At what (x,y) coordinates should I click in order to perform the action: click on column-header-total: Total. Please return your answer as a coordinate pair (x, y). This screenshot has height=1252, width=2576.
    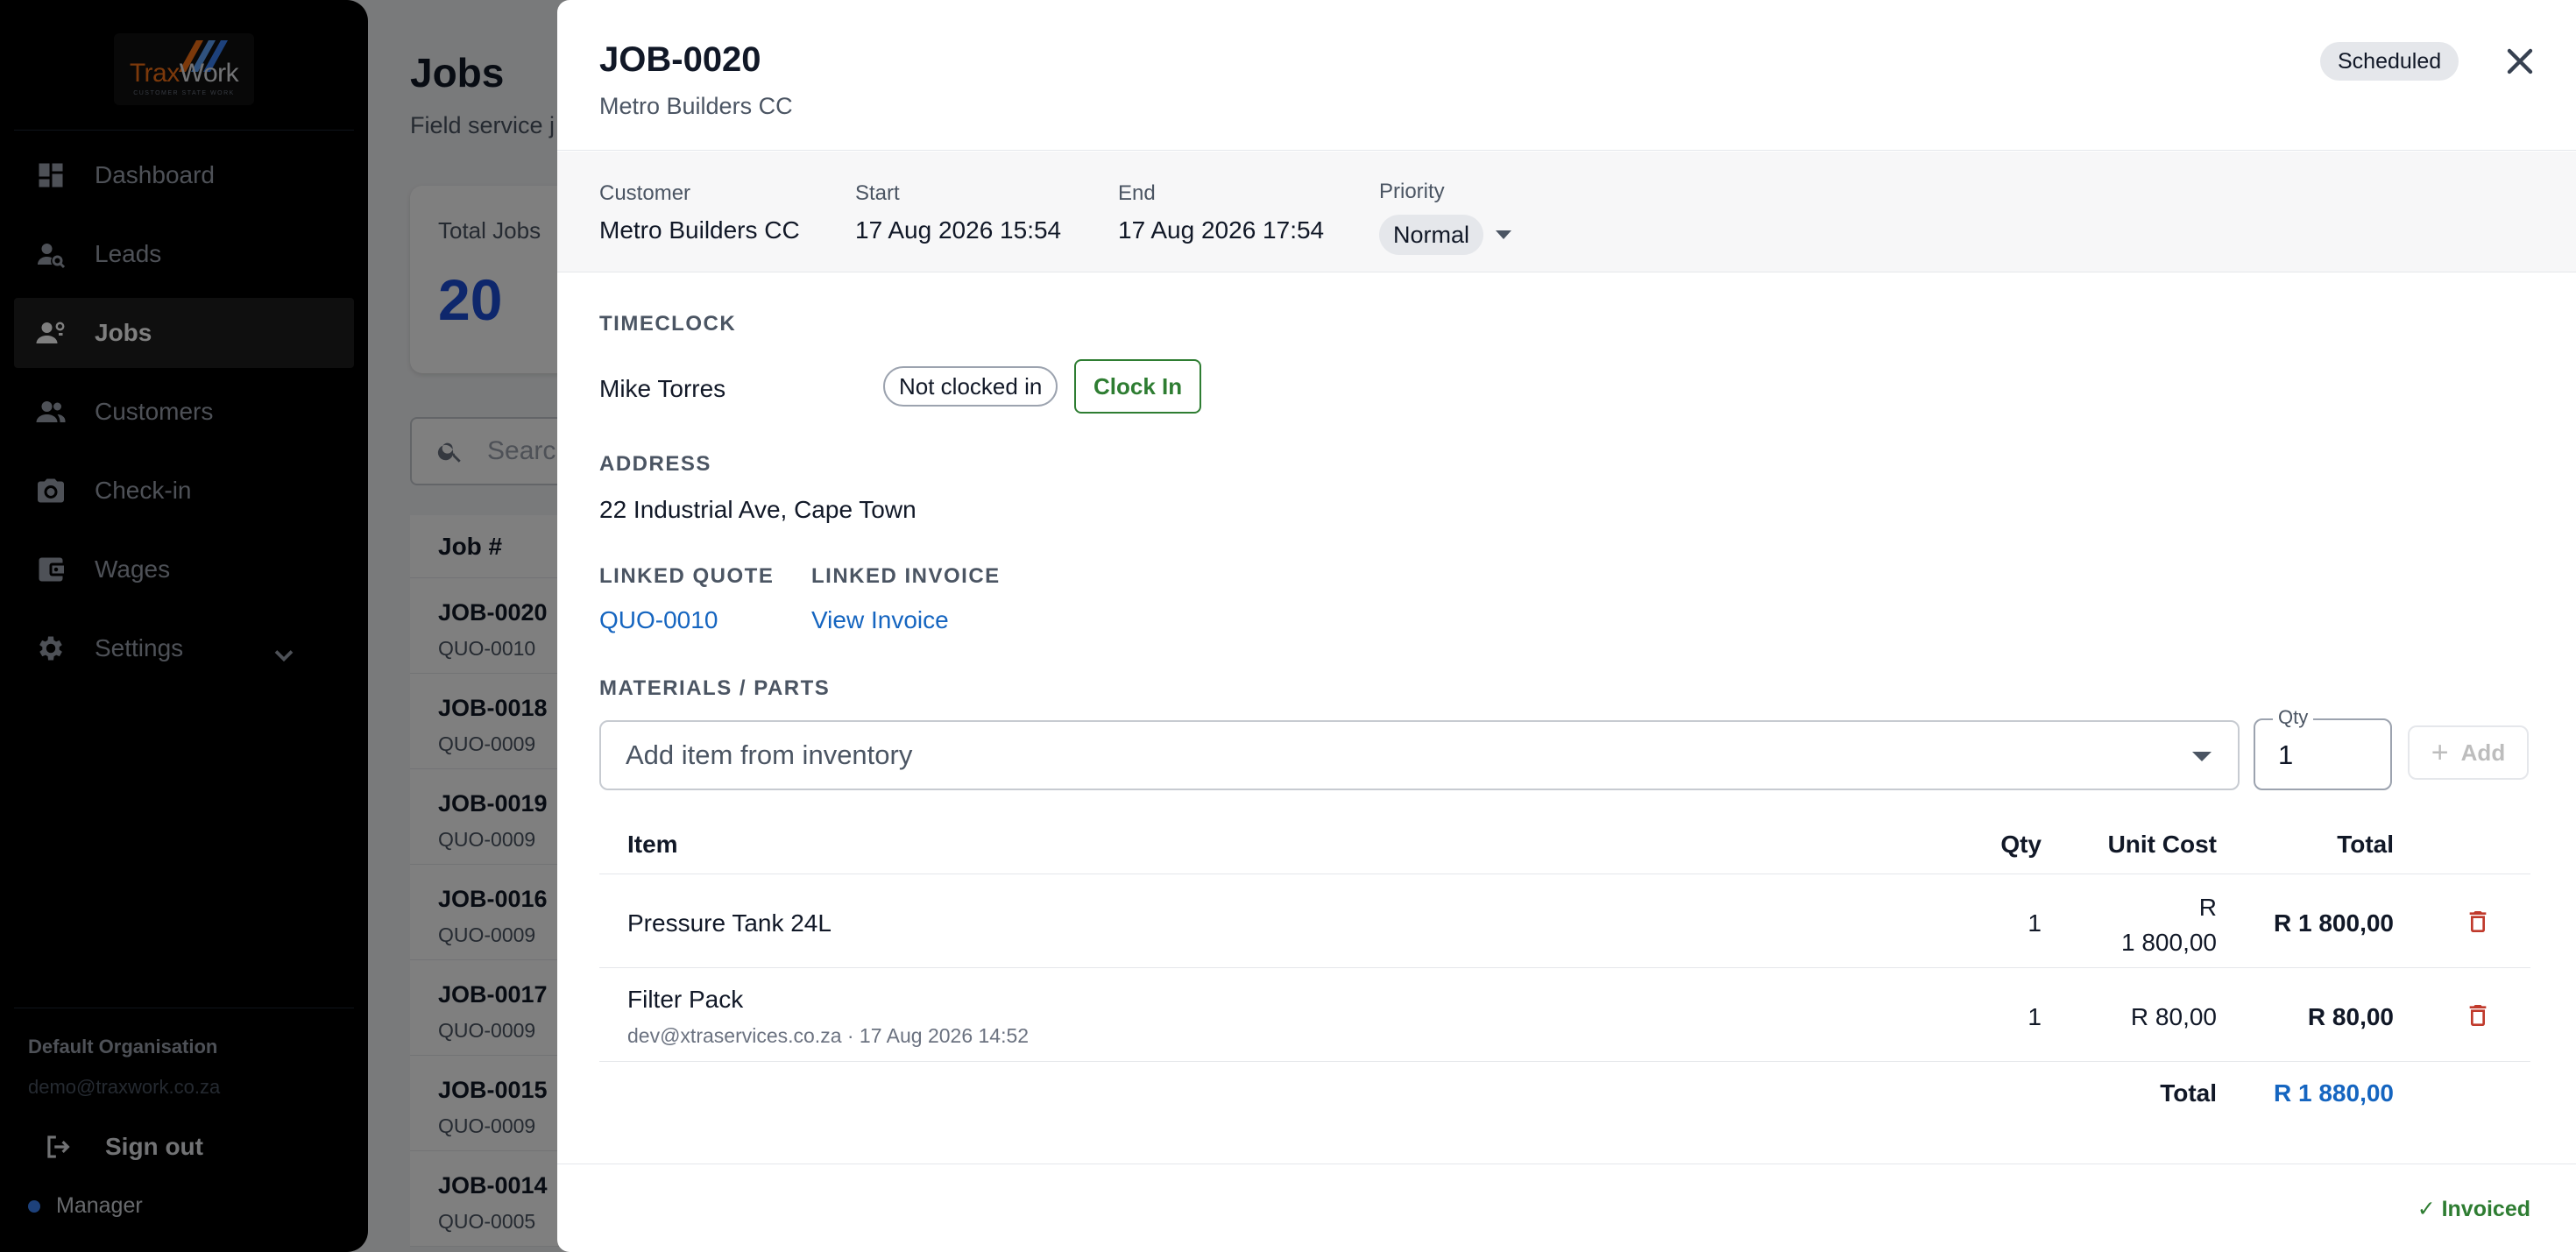
    Looking at the image, I should click on (2365, 844).